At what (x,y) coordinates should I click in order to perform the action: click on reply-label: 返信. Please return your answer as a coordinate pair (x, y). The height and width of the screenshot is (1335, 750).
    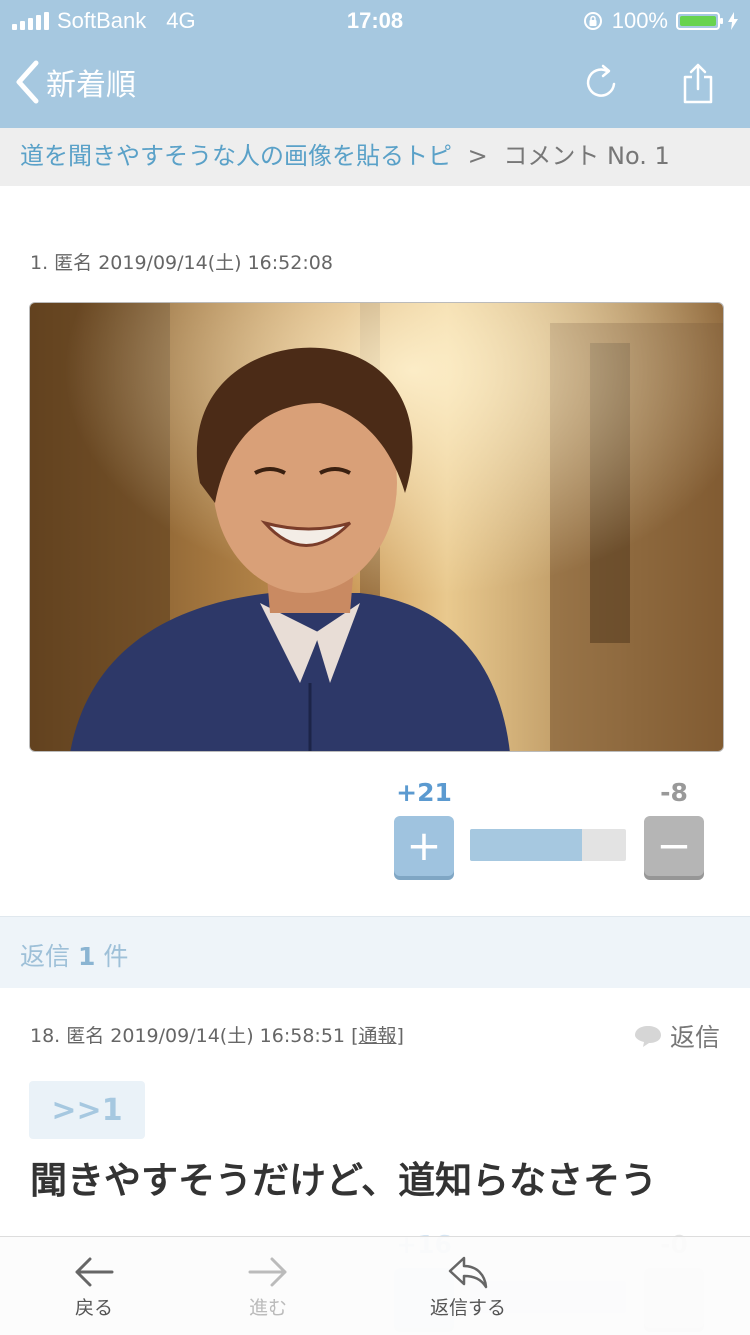
    Looking at the image, I should click on (694, 1037).